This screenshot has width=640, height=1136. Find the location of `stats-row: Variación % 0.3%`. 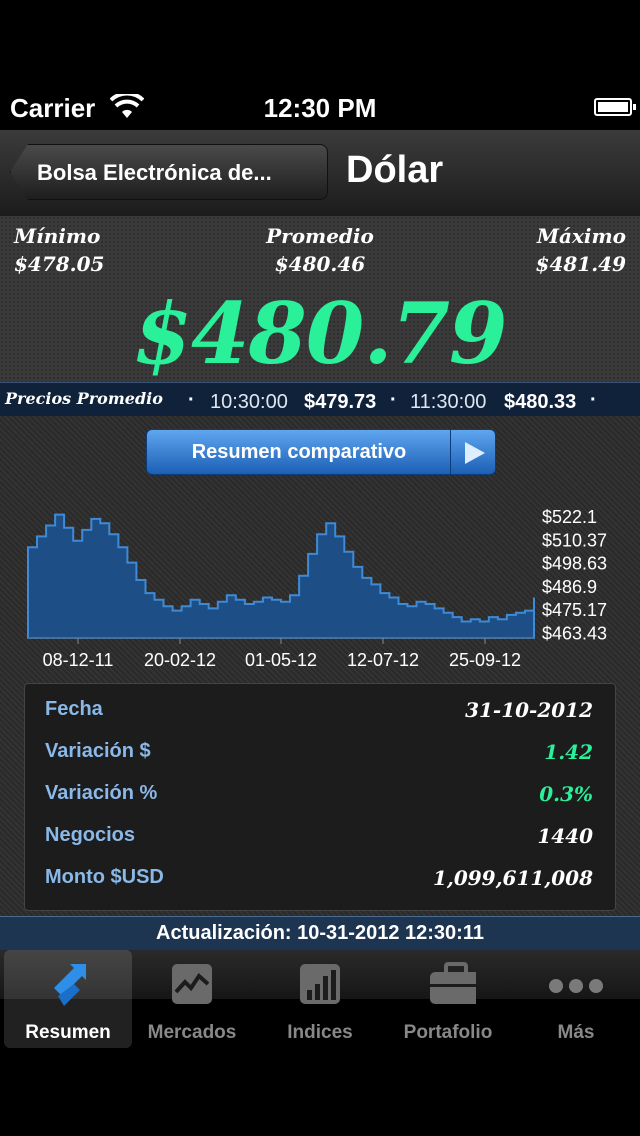

stats-row: Variación % 0.3% is located at coordinates (320, 793).